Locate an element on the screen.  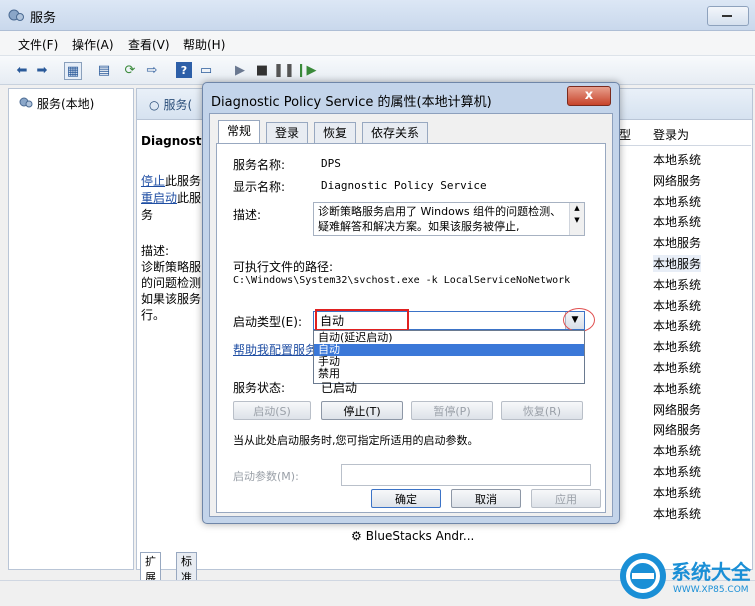
menu-file: 文件(F) is located at coordinates (38, 44).